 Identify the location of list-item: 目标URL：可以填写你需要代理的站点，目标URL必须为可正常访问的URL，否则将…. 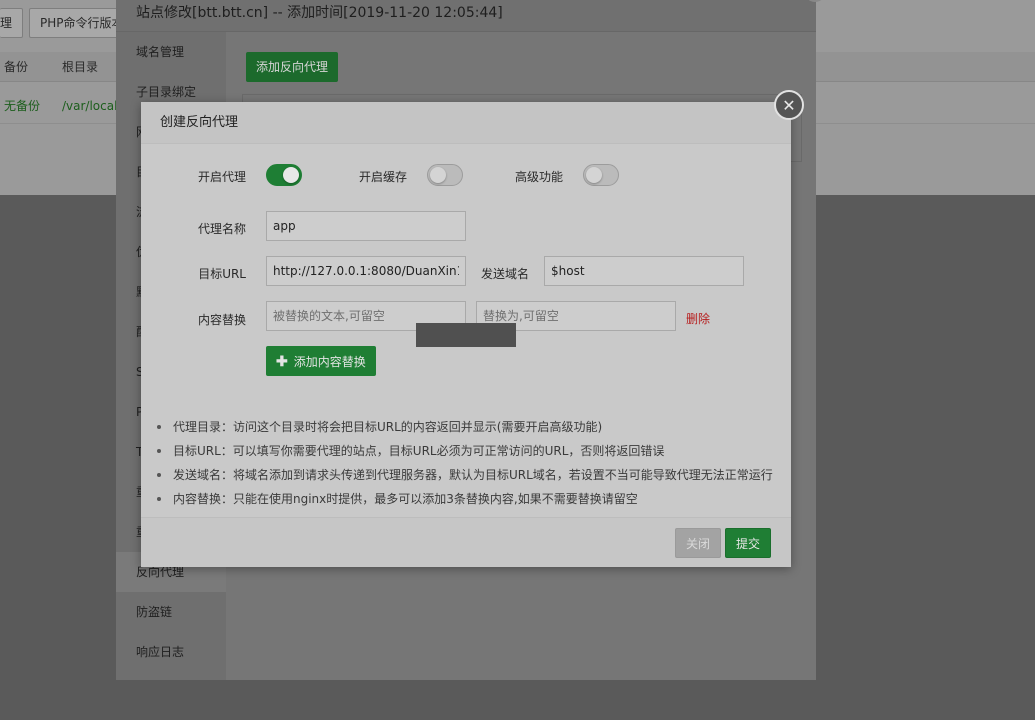
(467, 451).